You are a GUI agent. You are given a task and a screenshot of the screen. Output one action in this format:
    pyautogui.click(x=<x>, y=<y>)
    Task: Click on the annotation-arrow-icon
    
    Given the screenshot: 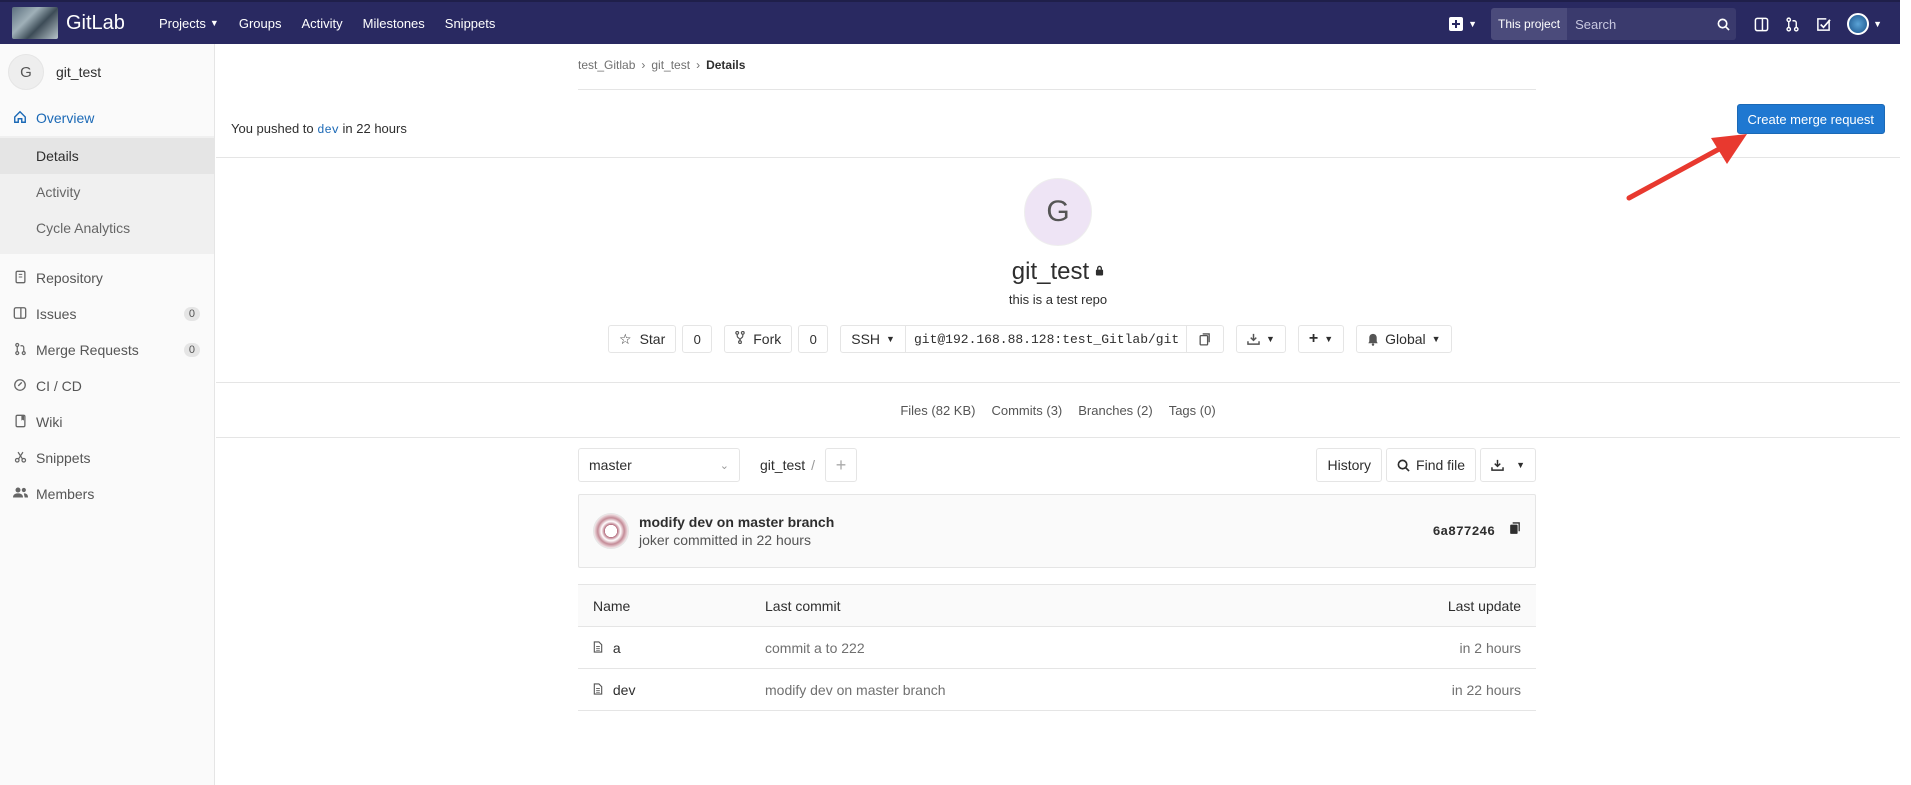 What is the action you would take?
    pyautogui.click(x=1686, y=167)
    